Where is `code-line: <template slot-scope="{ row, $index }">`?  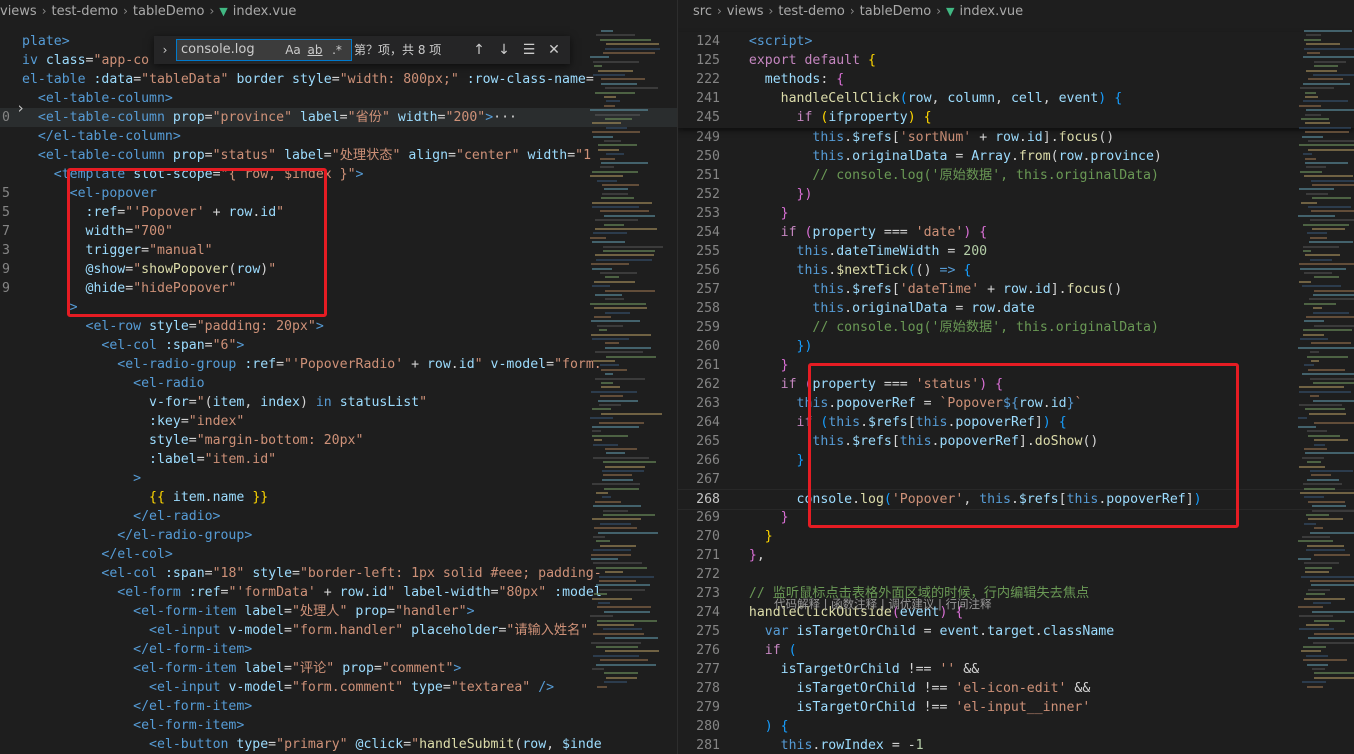
code-line: <template slot-scope="{ row, $index }"> is located at coordinates (338, 174).